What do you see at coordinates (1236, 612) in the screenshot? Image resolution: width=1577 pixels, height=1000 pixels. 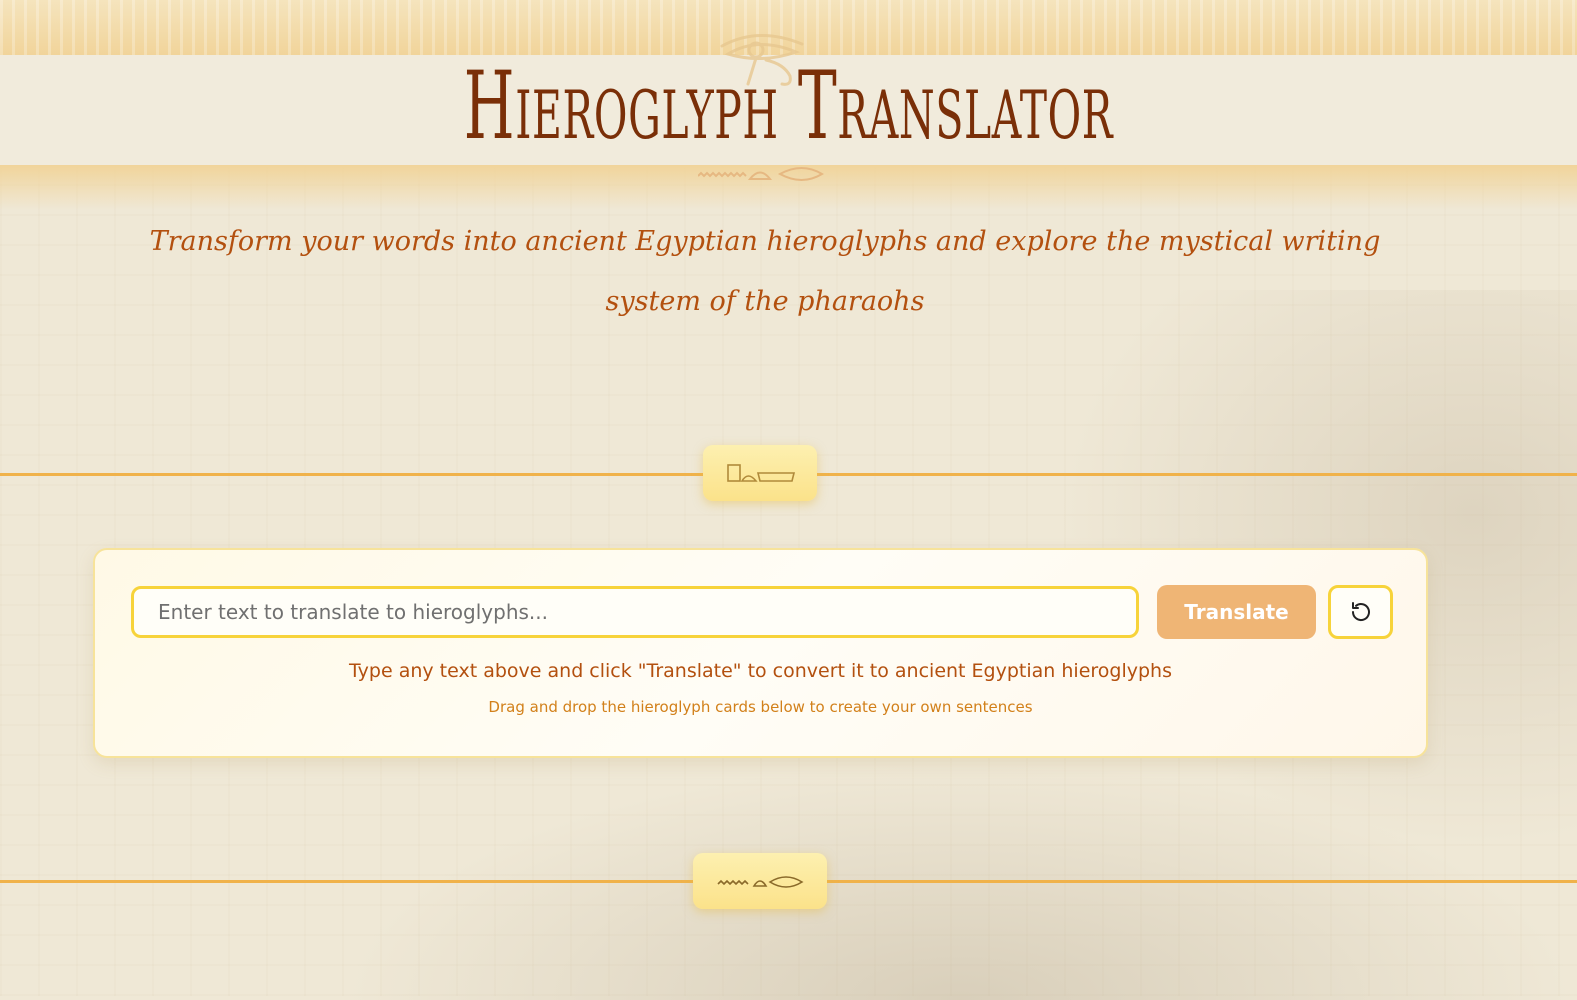 I see `translate-button: Translate` at bounding box center [1236, 612].